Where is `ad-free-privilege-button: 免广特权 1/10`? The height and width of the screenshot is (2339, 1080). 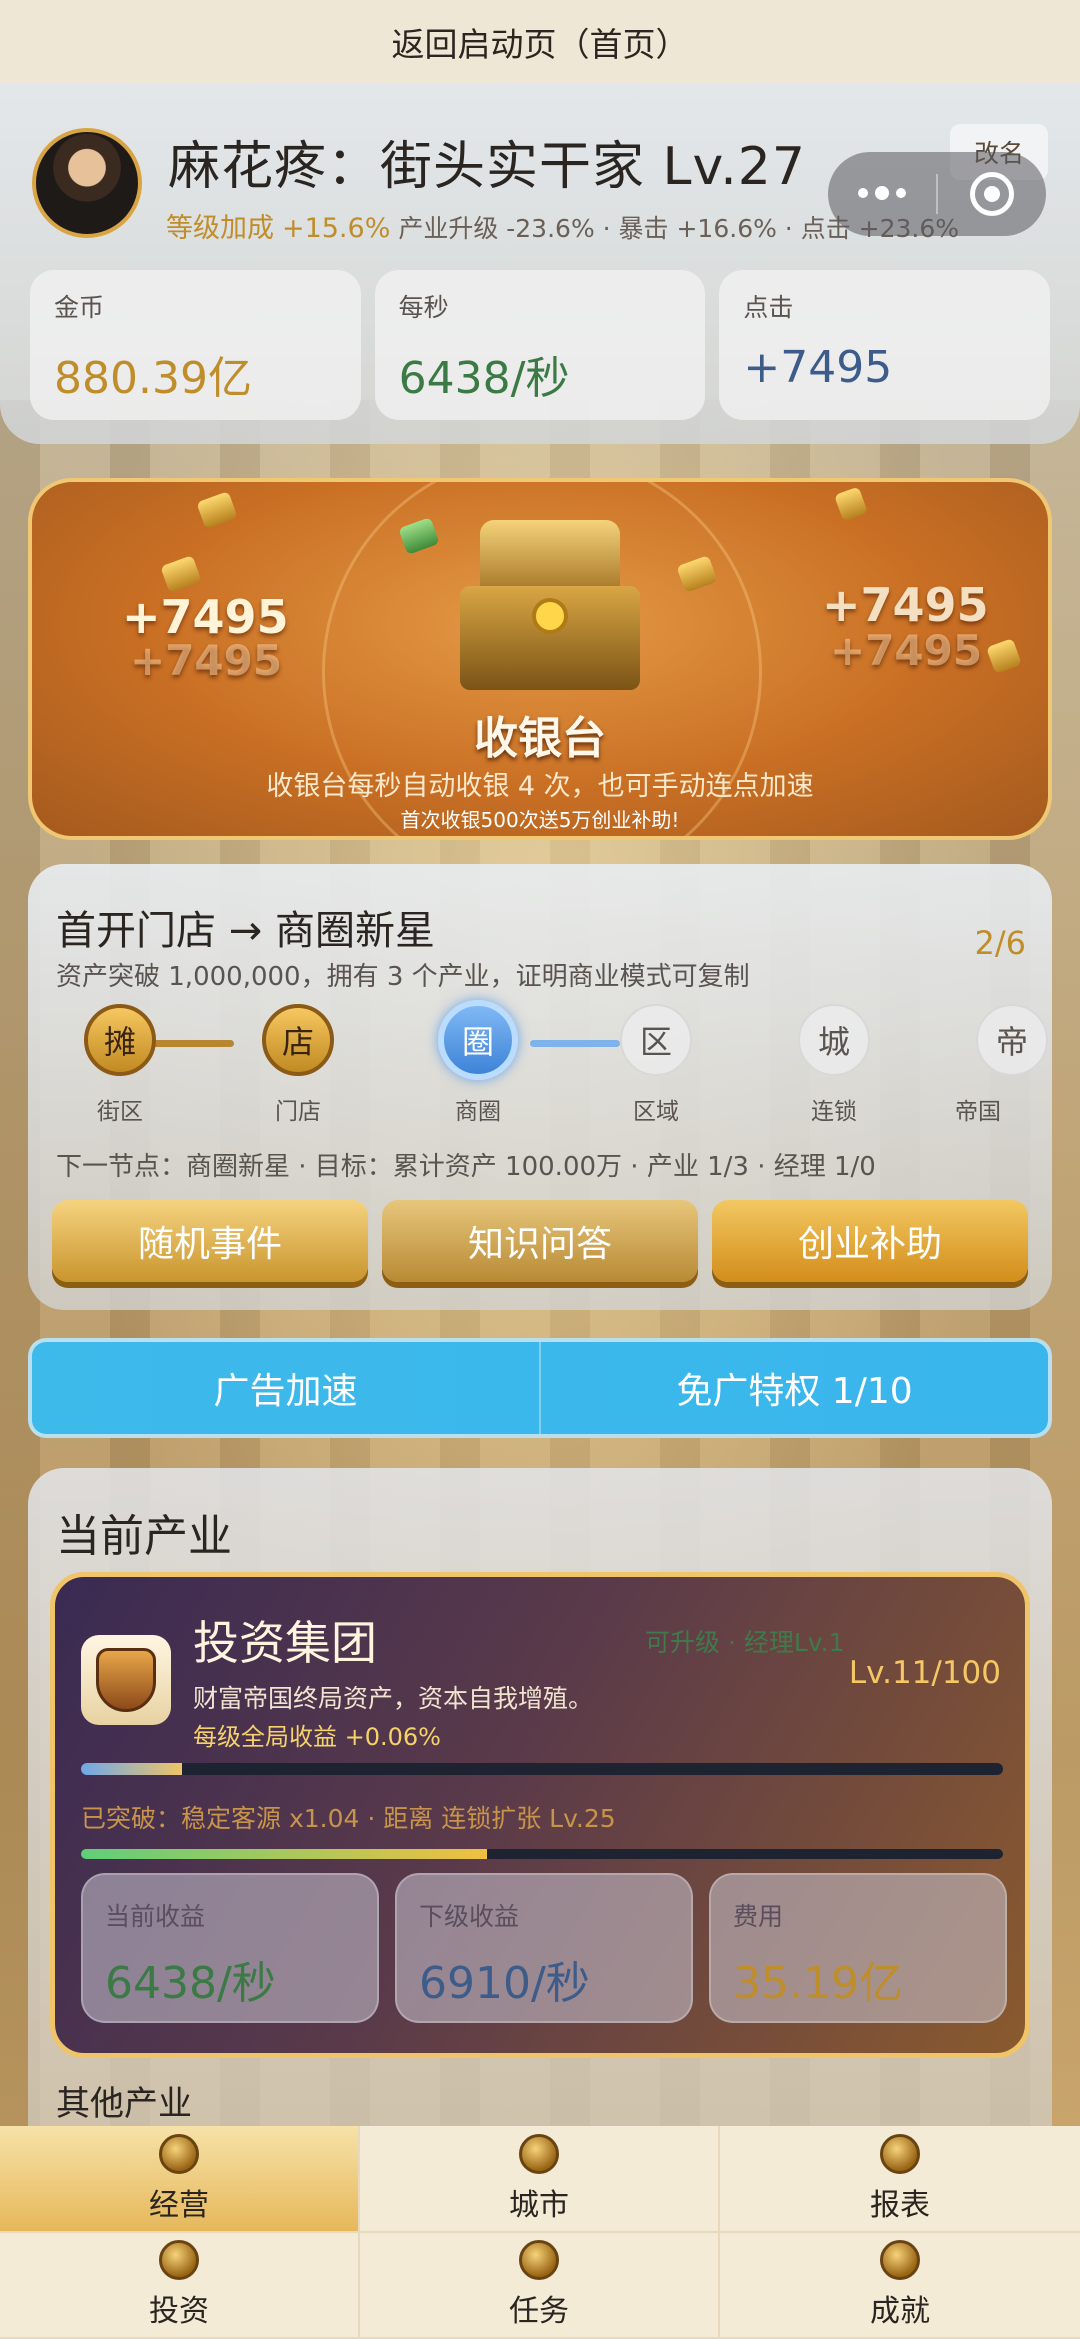 ad-free-privilege-button: 免广特权 1/10 is located at coordinates (794, 1388).